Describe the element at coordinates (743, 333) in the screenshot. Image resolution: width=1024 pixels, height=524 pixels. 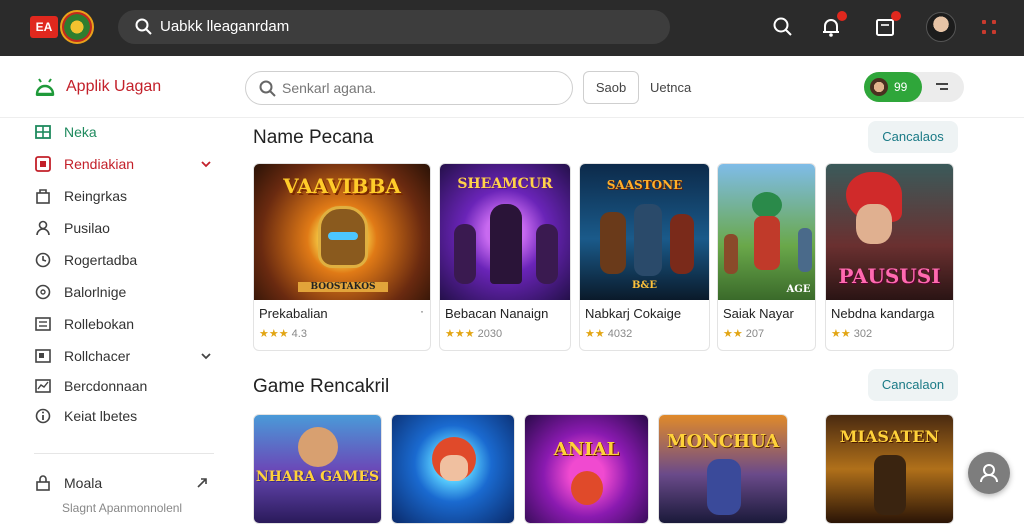
I see `game-rating: ★★ 207` at that location.